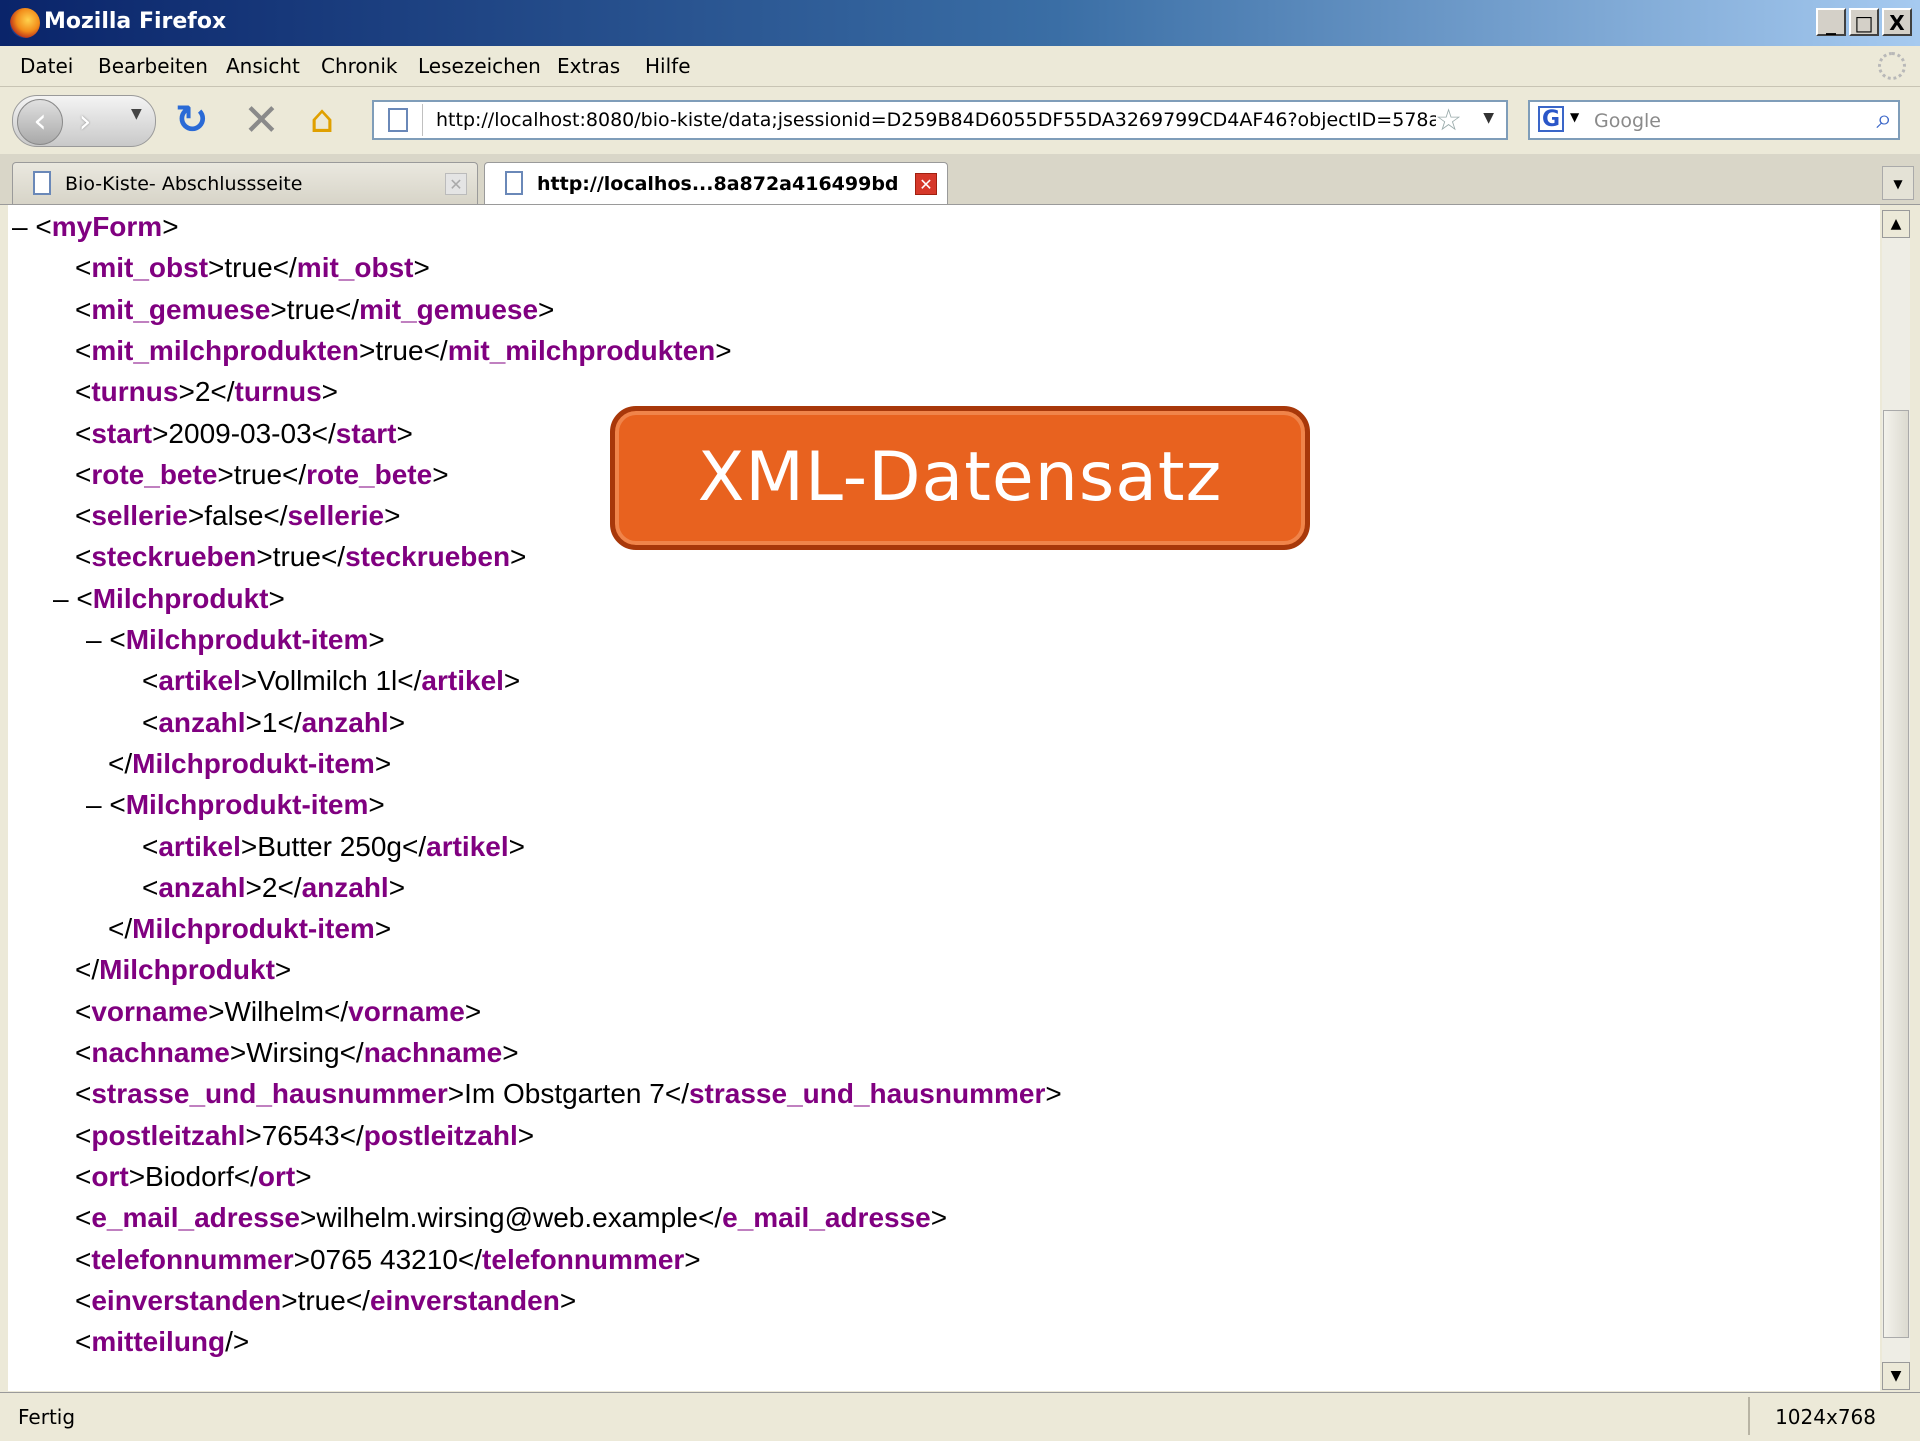 This screenshot has height=1441, width=1920. What do you see at coordinates (180, 598) in the screenshot?
I see `xml-tag: Milchprodukt` at bounding box center [180, 598].